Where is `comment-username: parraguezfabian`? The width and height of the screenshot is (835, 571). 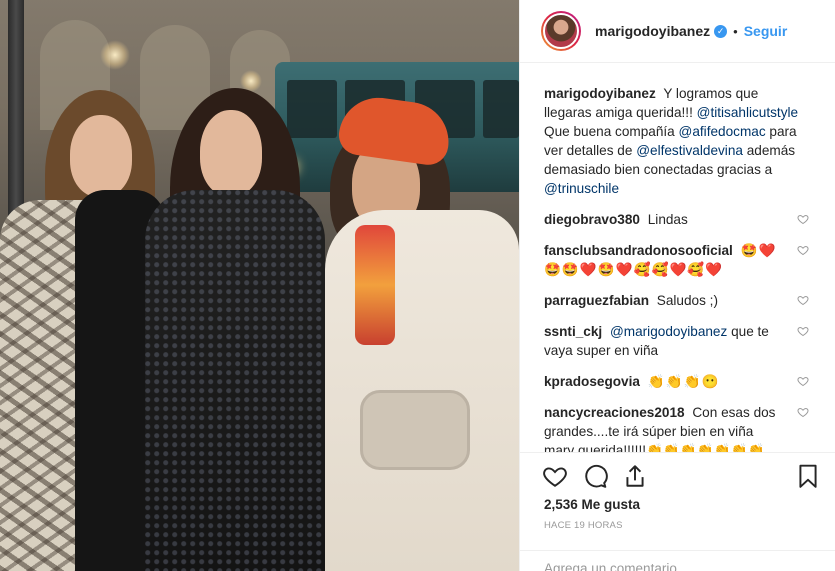 comment-username: parraguezfabian is located at coordinates (596, 300).